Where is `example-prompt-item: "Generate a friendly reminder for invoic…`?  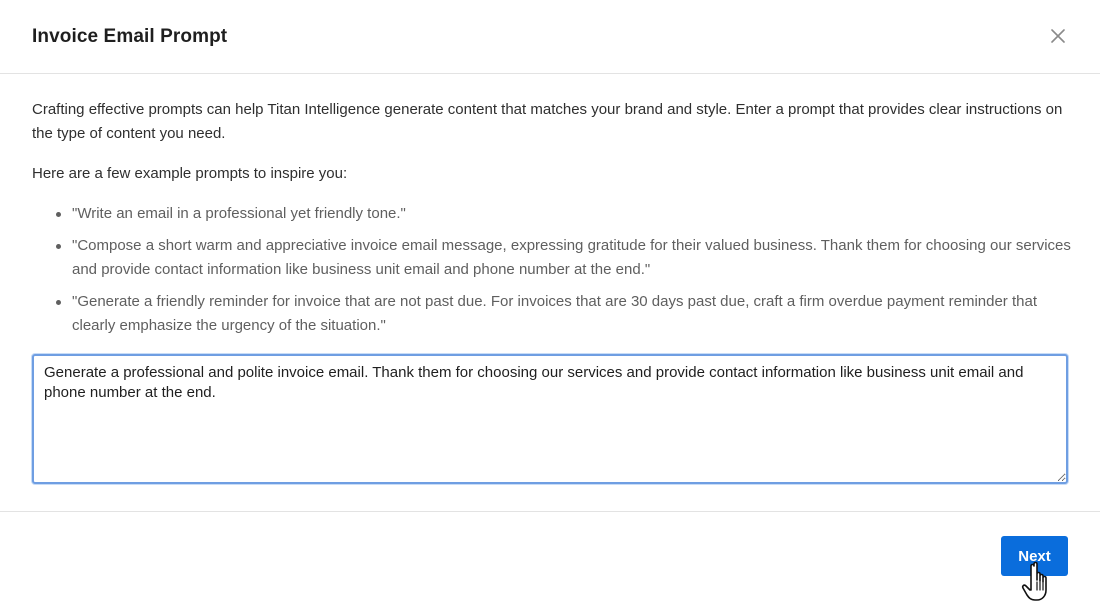
example-prompt-item: "Generate a friendly reminder for invoic… is located at coordinates (564, 314).